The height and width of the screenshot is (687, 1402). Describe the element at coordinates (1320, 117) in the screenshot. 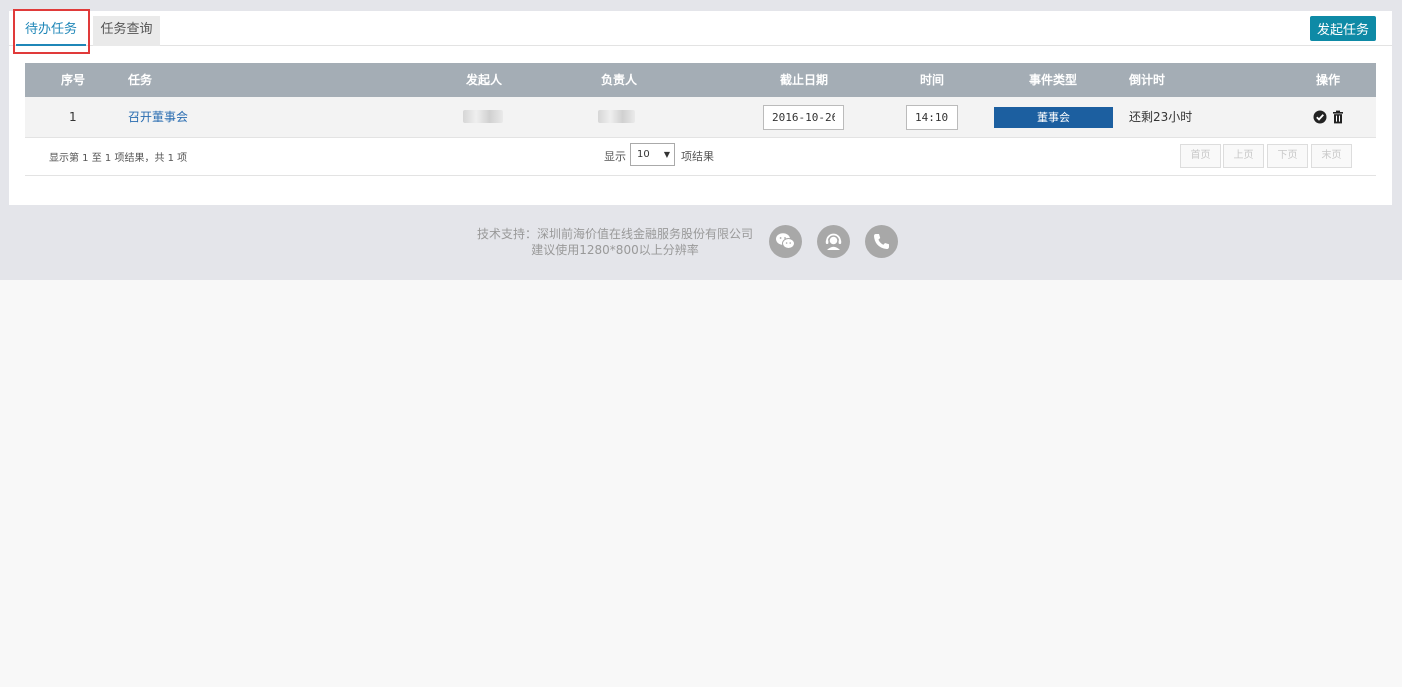

I see `confirm-check-icon` at that location.